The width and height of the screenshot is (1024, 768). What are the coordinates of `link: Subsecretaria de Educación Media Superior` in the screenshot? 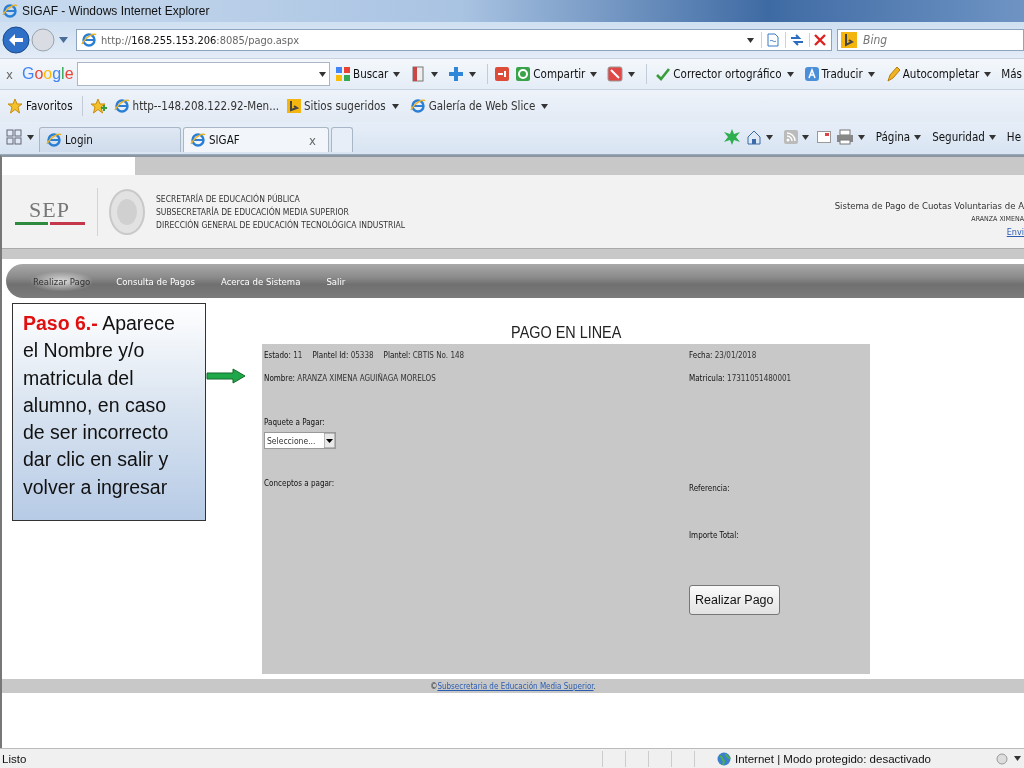 It's located at (515, 686).